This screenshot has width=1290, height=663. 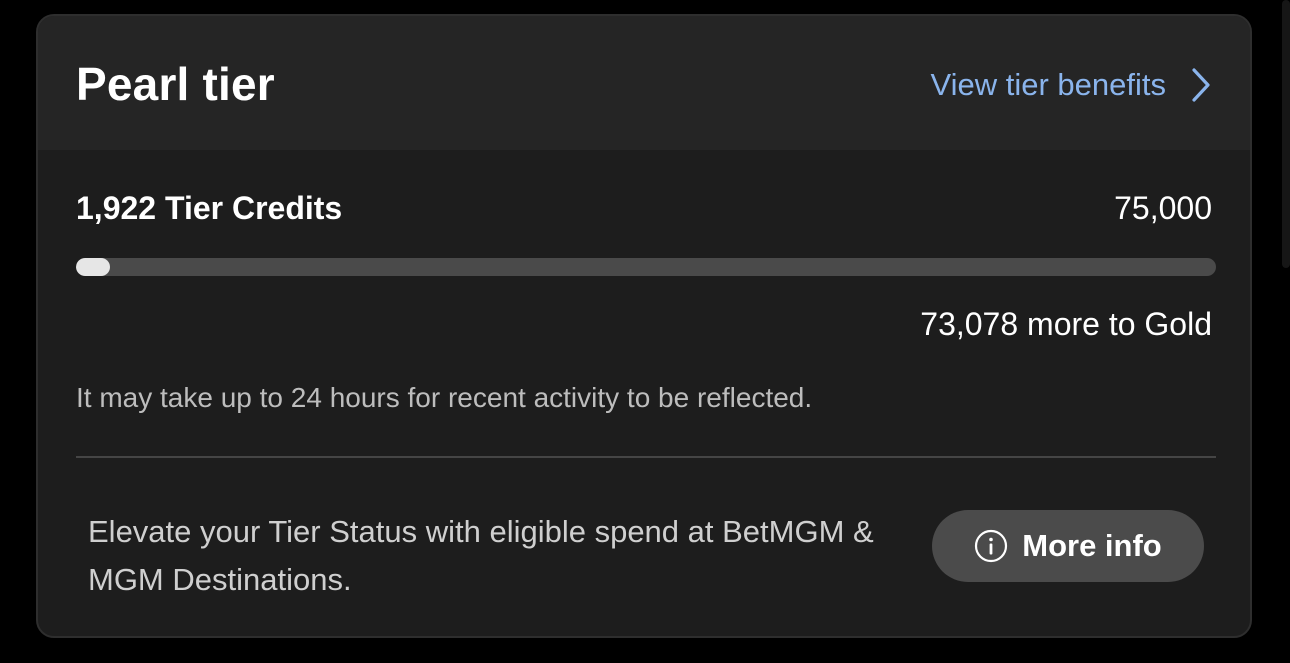 What do you see at coordinates (646, 267) in the screenshot?
I see `tier-progress-bar` at bounding box center [646, 267].